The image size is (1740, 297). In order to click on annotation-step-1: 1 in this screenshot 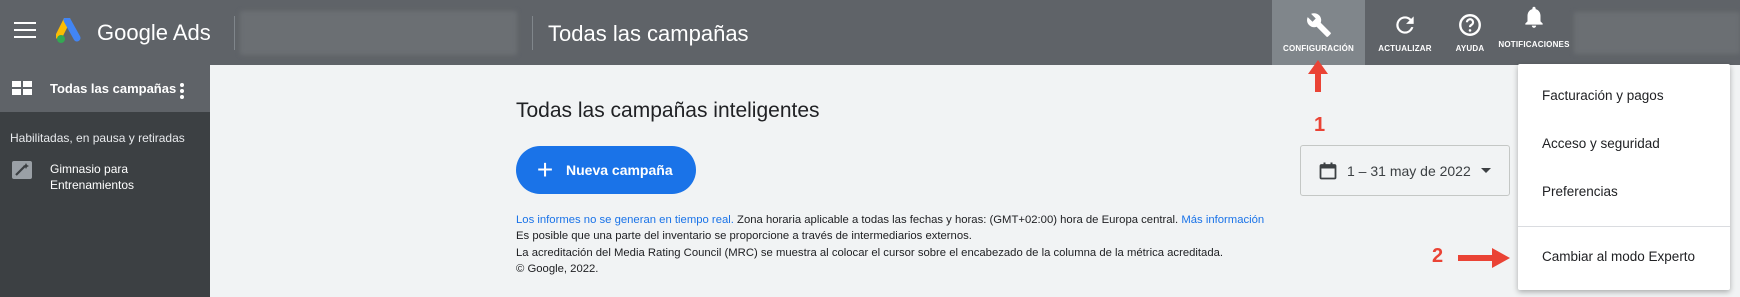, I will do `click(1320, 125)`.